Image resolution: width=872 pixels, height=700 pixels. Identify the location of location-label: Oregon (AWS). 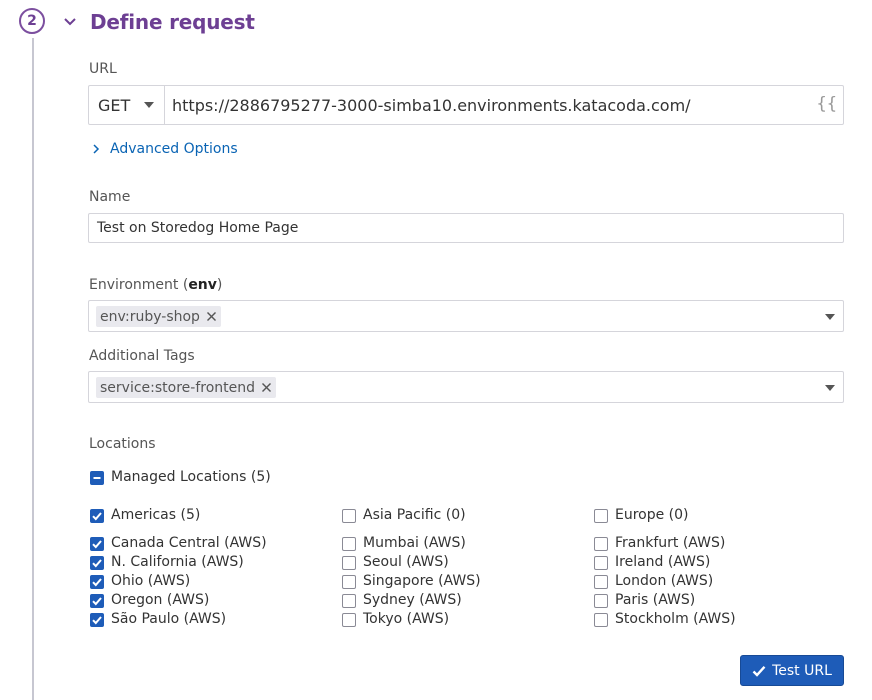
(160, 600).